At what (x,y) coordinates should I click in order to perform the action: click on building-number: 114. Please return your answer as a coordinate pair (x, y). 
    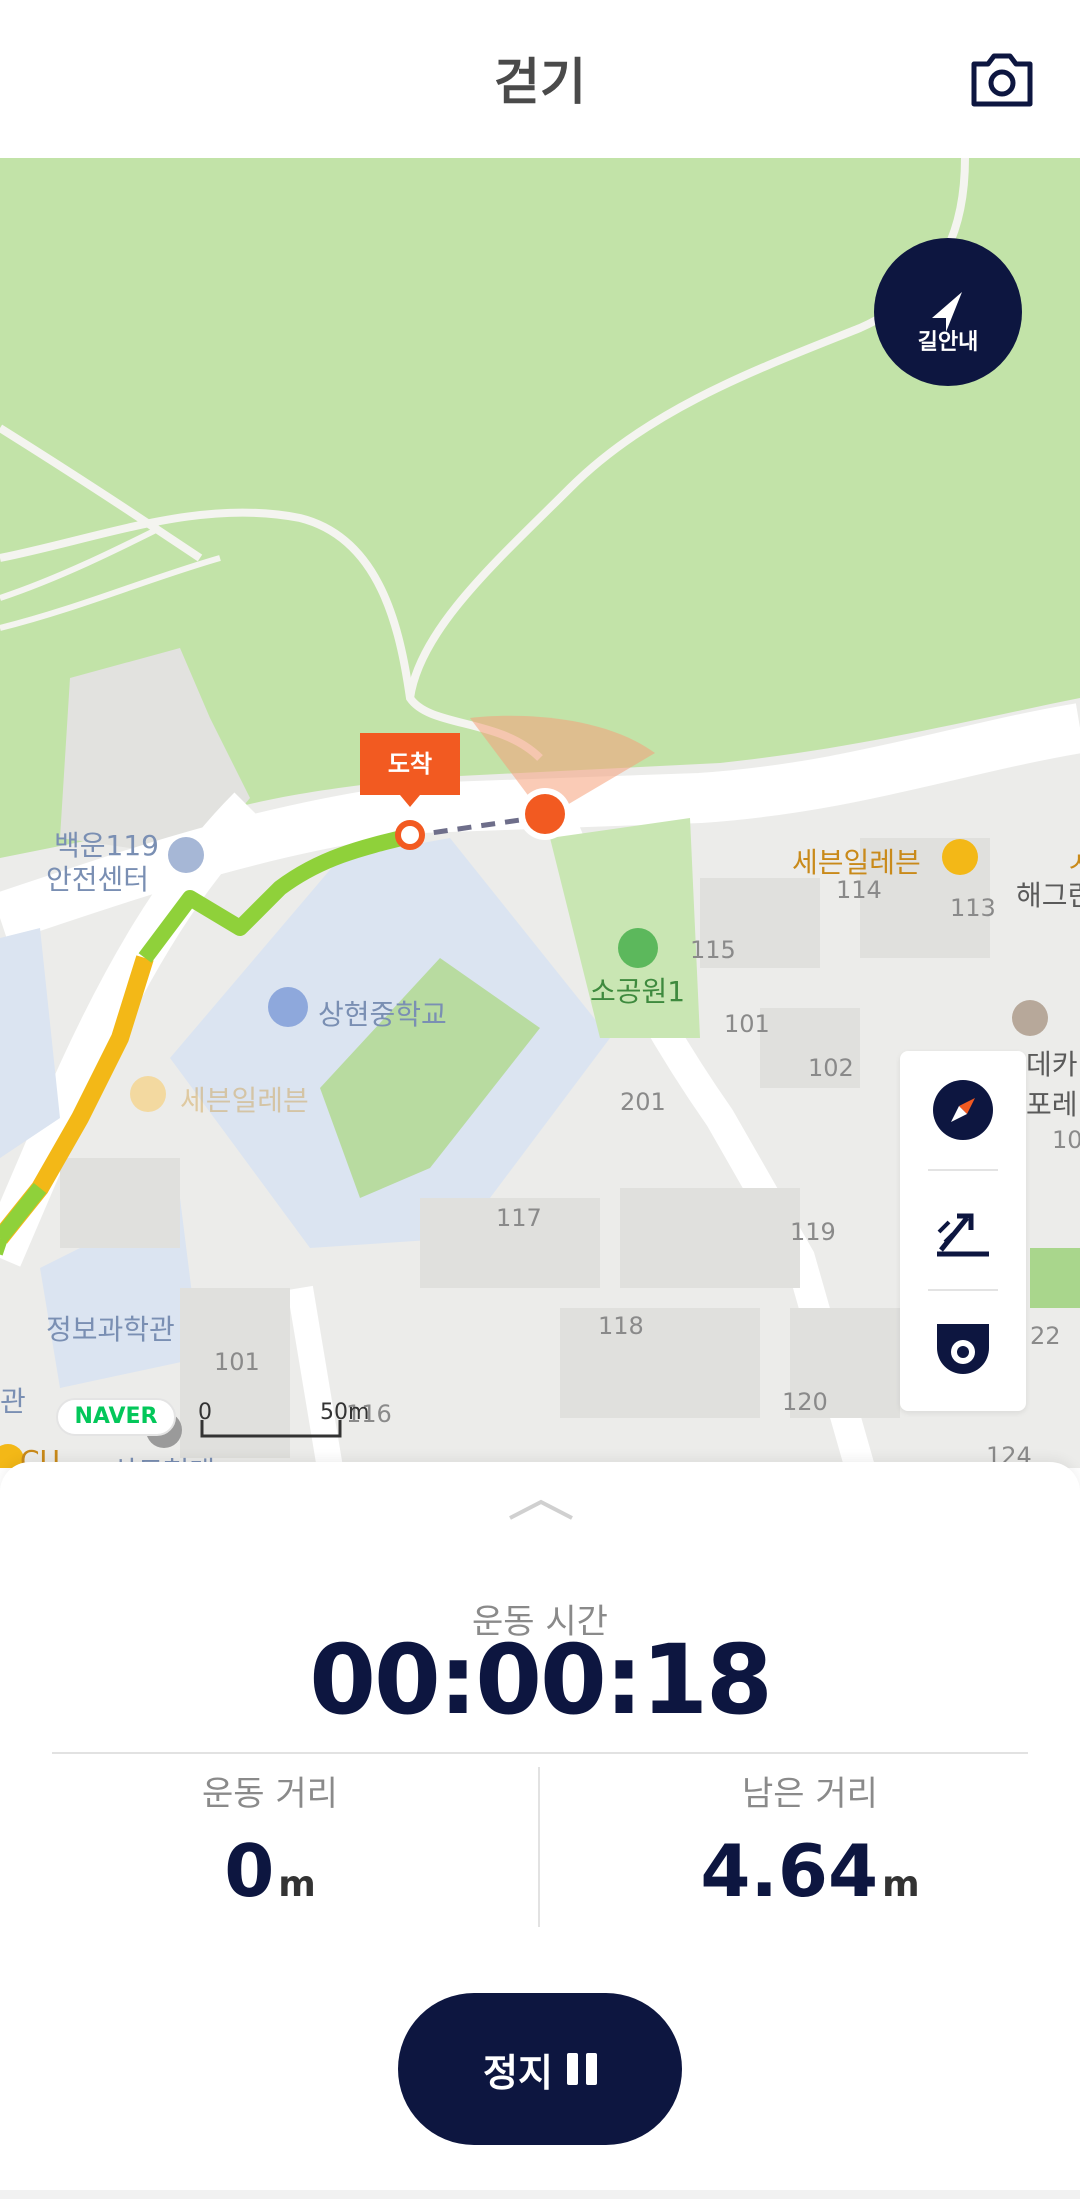
    Looking at the image, I should click on (859, 890).